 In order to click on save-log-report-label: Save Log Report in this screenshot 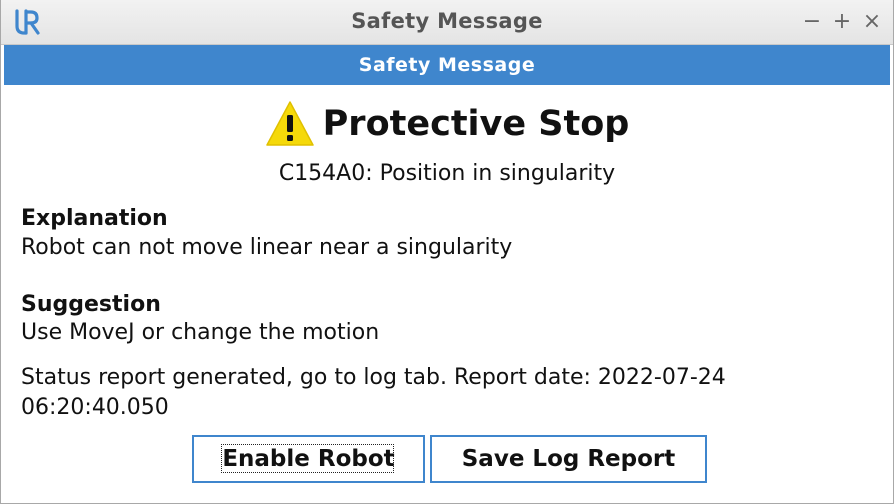, I will do `click(568, 459)`.